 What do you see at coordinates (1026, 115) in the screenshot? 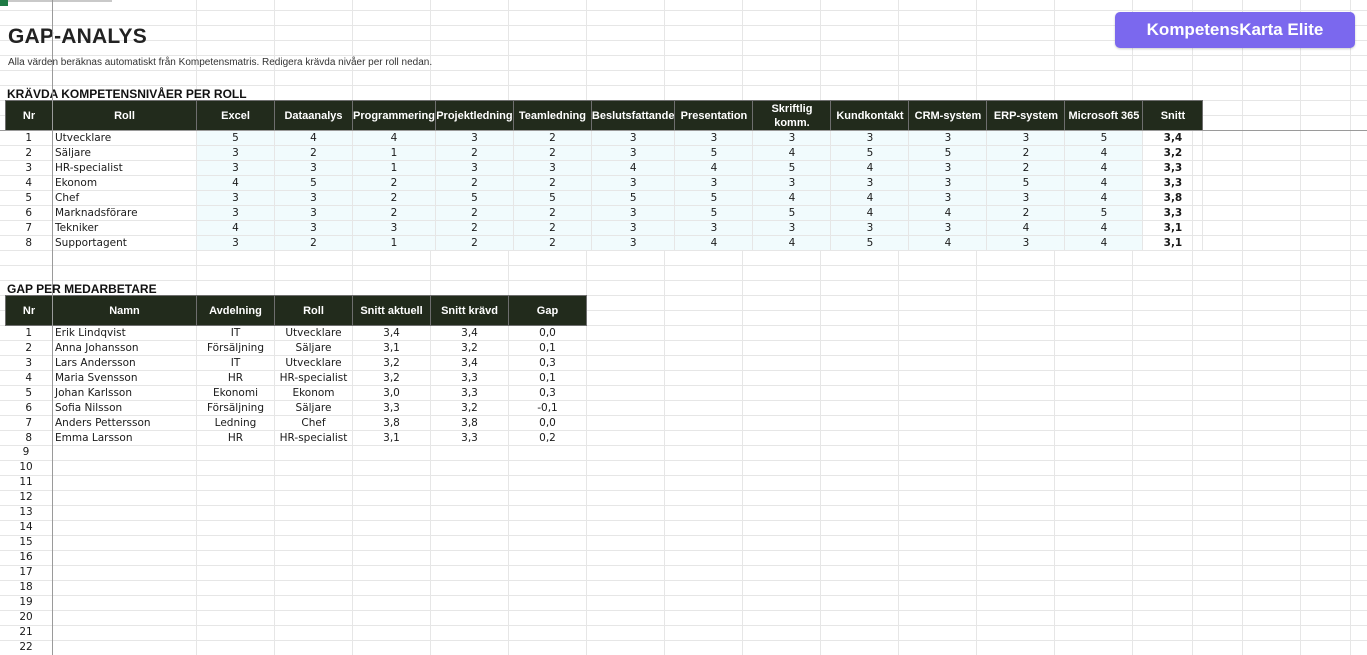
I see `column-header-erp-system: ERP-system` at bounding box center [1026, 115].